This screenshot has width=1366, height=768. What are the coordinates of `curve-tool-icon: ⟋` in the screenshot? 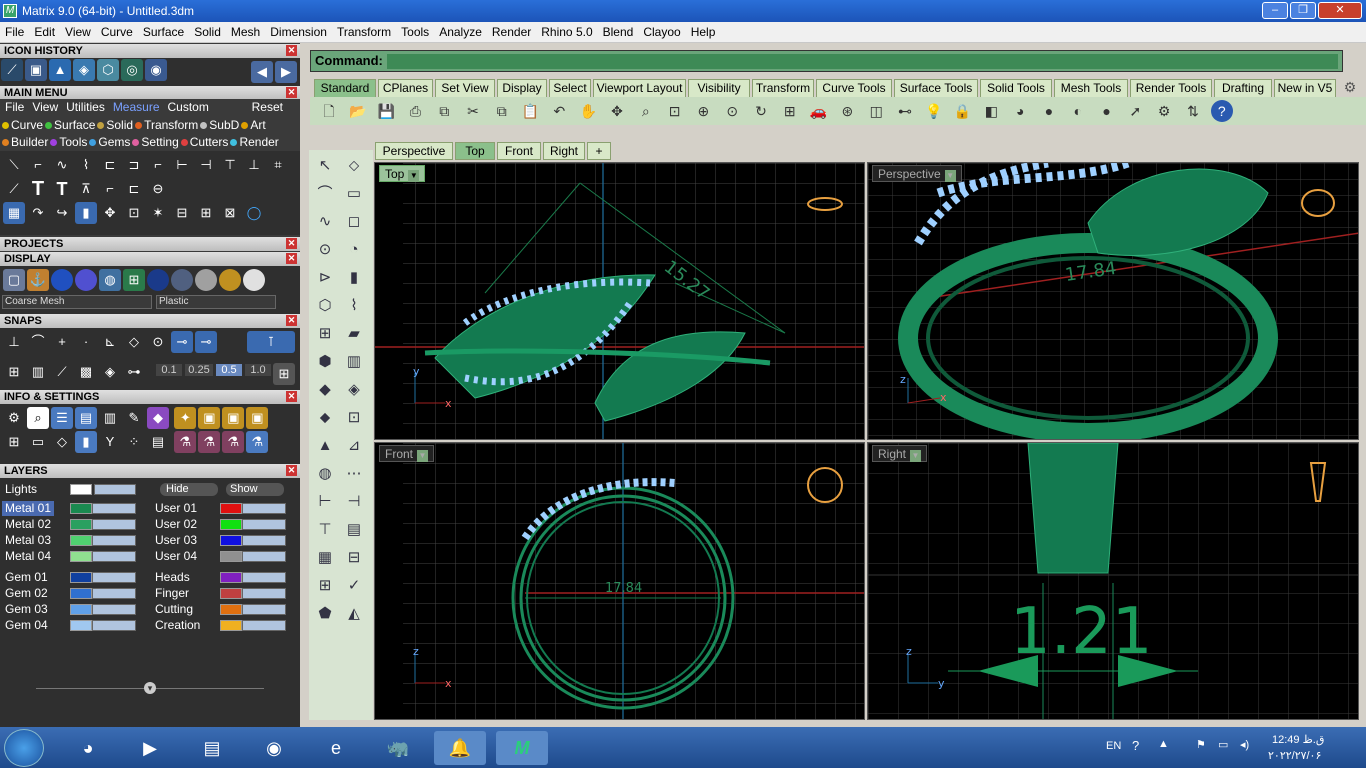 It's located at (12, 70).